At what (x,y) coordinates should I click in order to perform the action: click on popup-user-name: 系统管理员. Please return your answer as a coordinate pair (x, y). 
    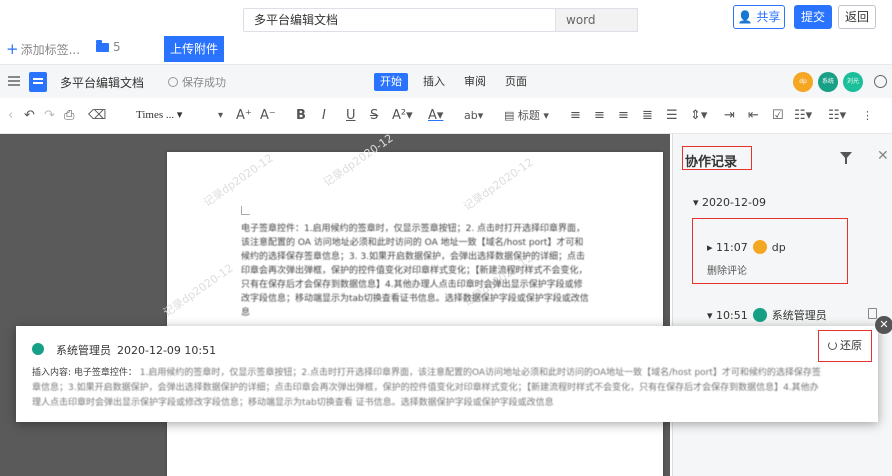
    Looking at the image, I should click on (83, 350).